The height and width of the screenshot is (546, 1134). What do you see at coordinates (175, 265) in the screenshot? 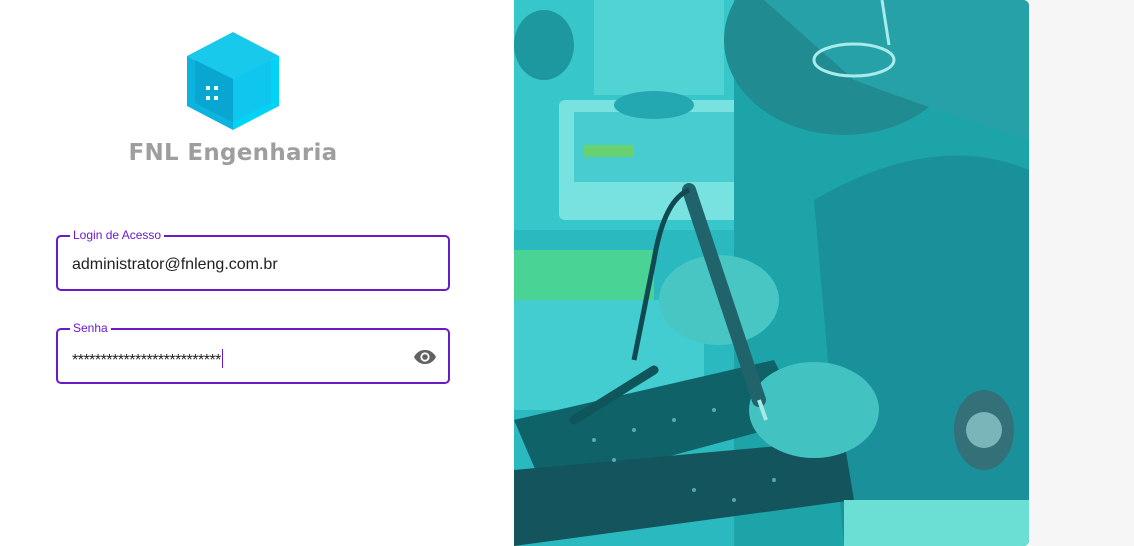
I see `login-input: administrator@fnleng.com.br` at bounding box center [175, 265].